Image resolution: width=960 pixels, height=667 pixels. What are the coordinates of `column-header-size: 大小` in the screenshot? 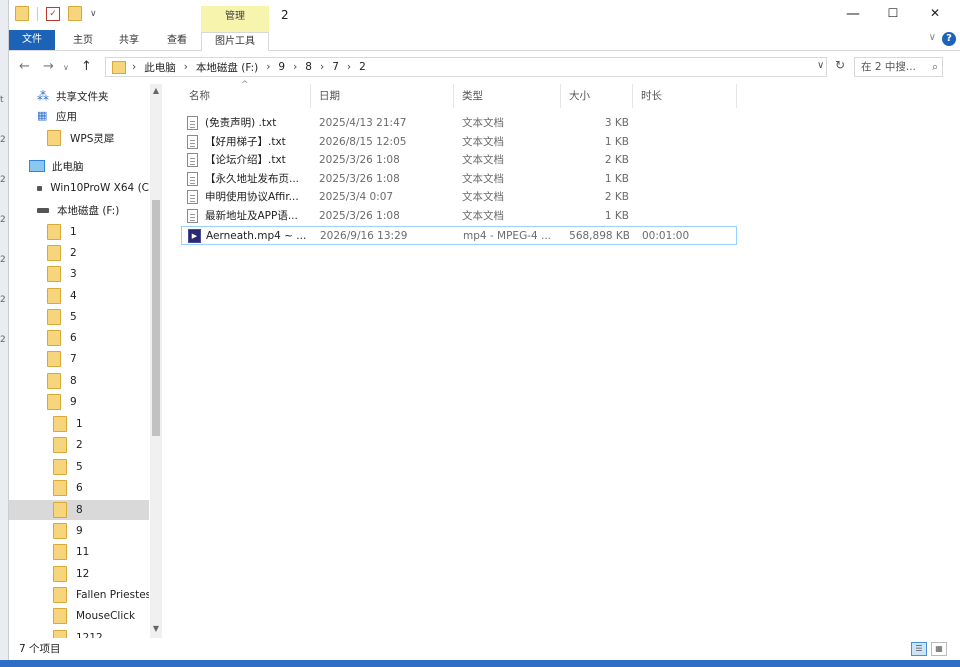 It's located at (597, 96).